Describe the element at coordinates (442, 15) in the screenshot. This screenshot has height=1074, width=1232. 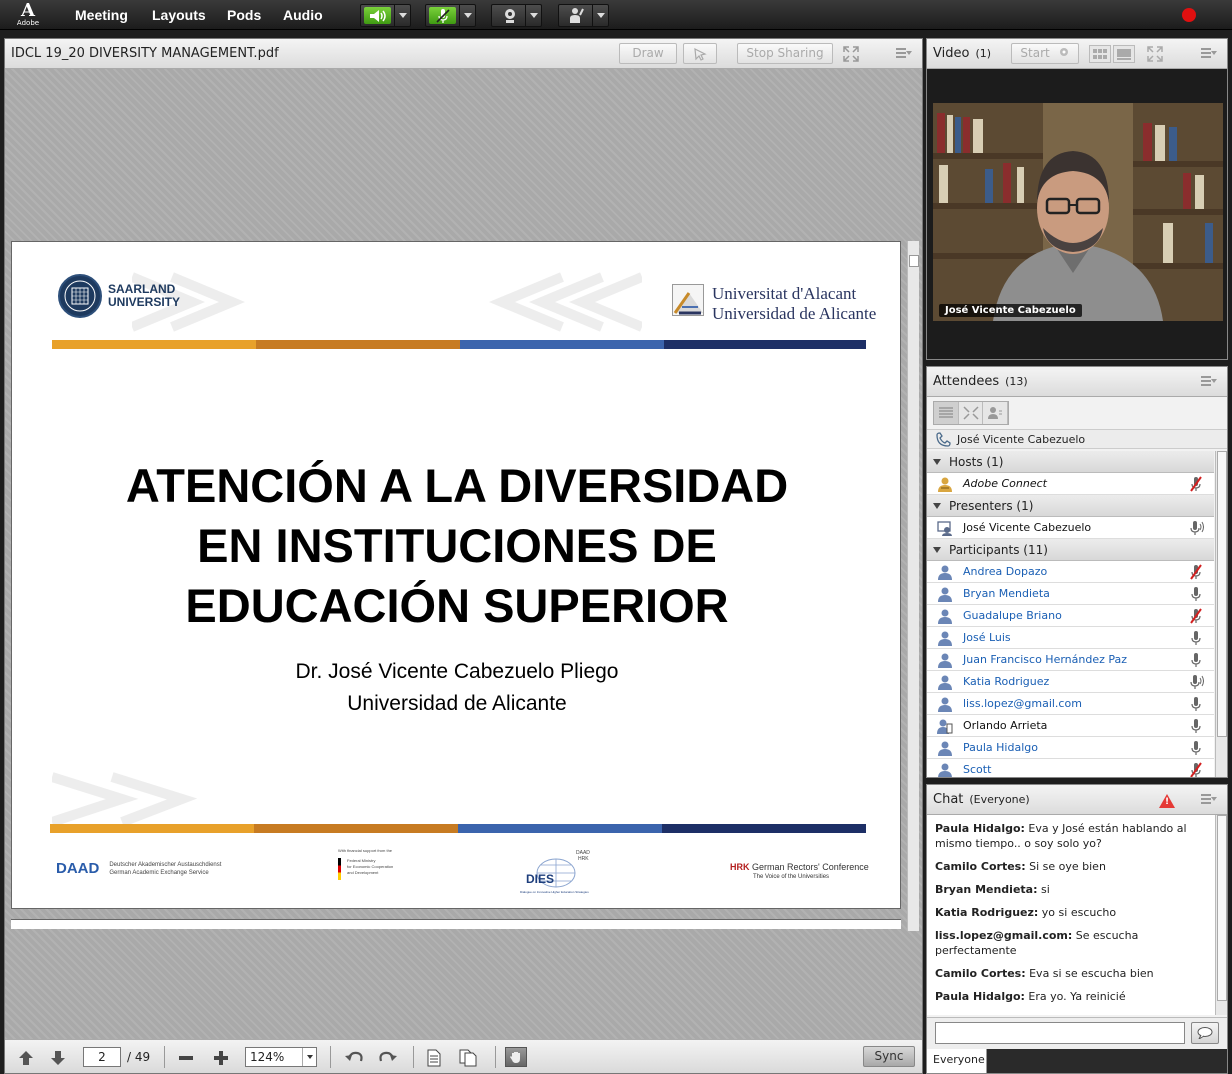
I see `microphone-muted-icon` at that location.